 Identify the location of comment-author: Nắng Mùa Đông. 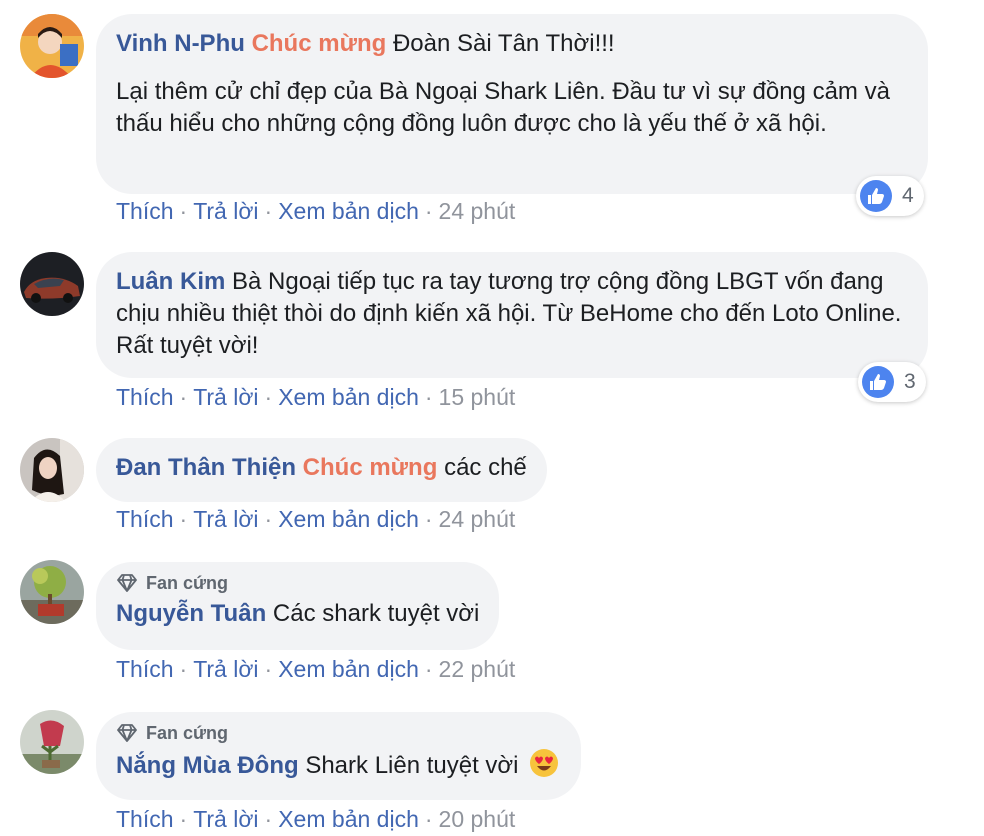
(207, 765).